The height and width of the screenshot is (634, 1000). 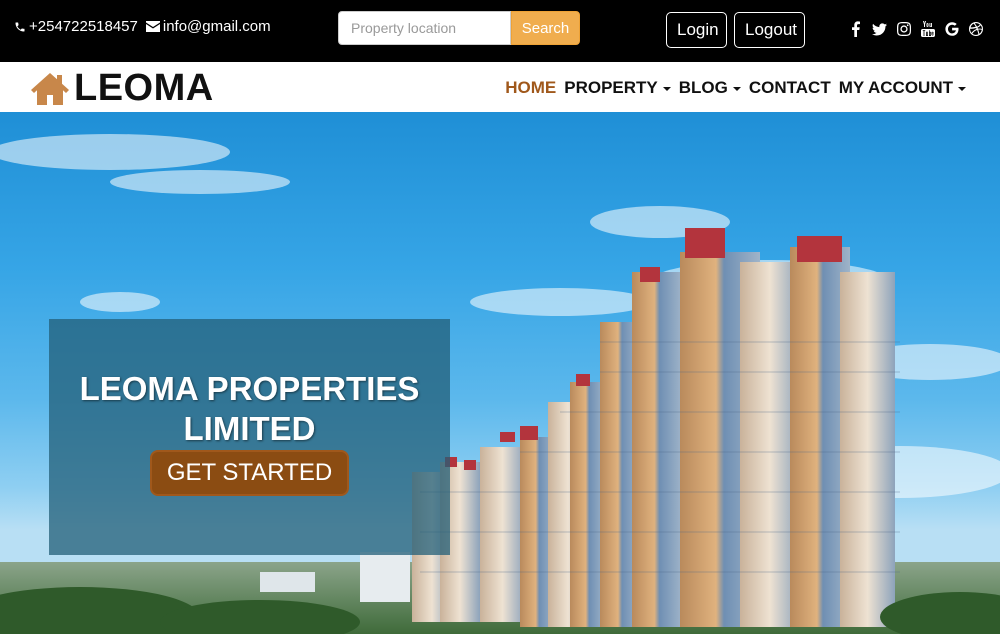 What do you see at coordinates (903, 29) in the screenshot?
I see `instagram-icon` at bounding box center [903, 29].